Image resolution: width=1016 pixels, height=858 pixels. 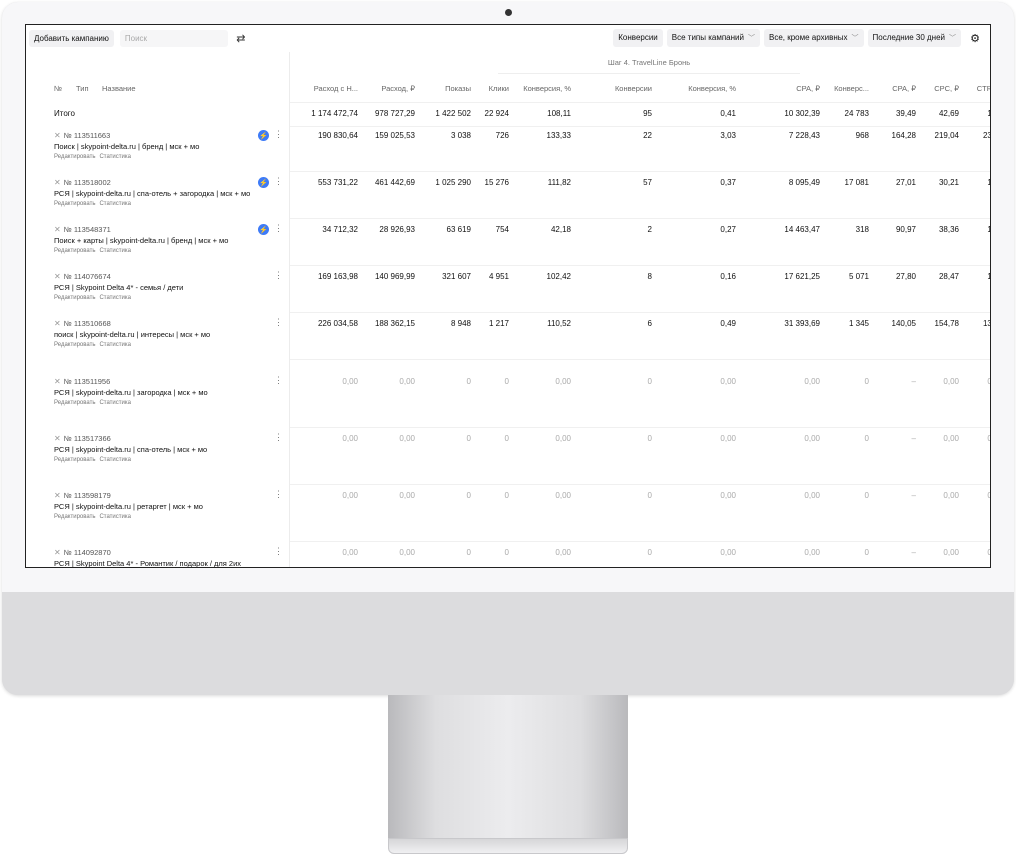 What do you see at coordinates (914, 38) in the screenshot?
I see `period-select: Последние 30 дней ﹀` at bounding box center [914, 38].